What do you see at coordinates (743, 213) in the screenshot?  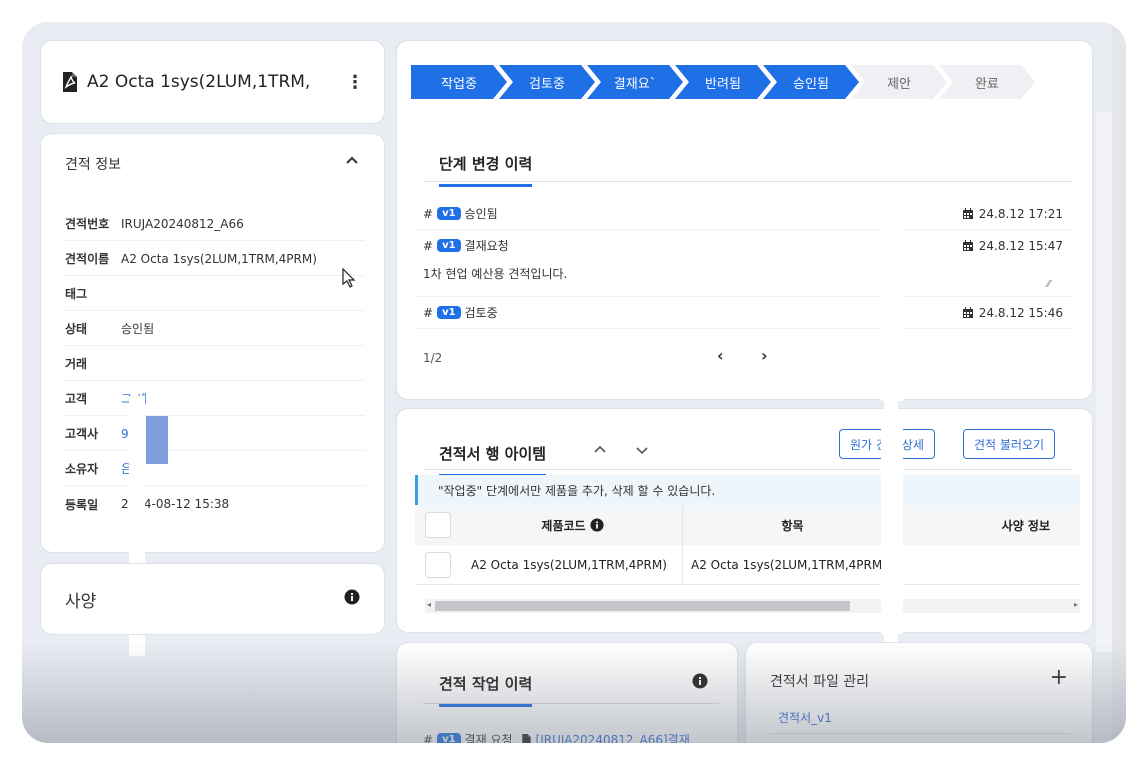 I see `history-entry: # v1 승인됨 24.8.12 17:21` at bounding box center [743, 213].